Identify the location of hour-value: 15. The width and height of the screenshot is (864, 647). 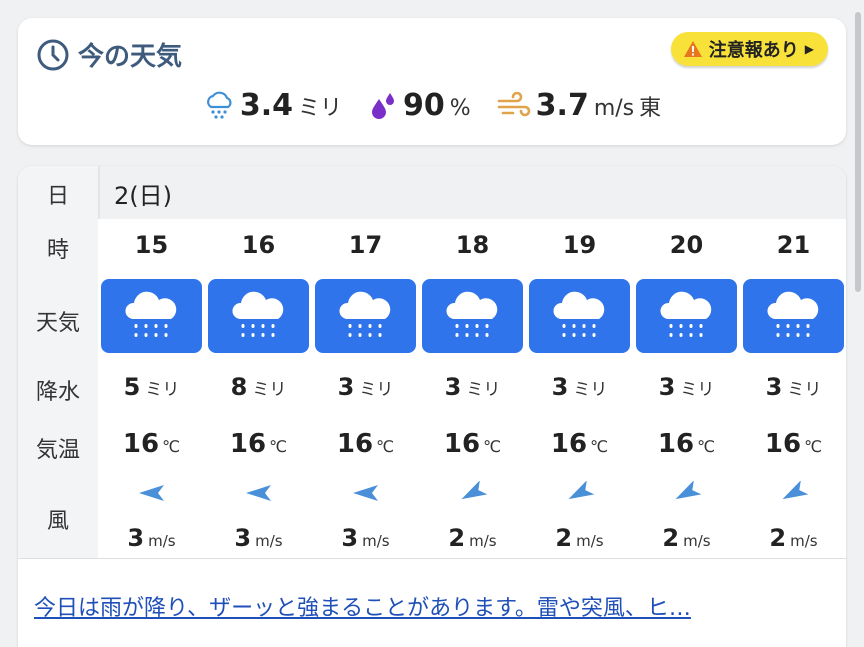
(151, 245).